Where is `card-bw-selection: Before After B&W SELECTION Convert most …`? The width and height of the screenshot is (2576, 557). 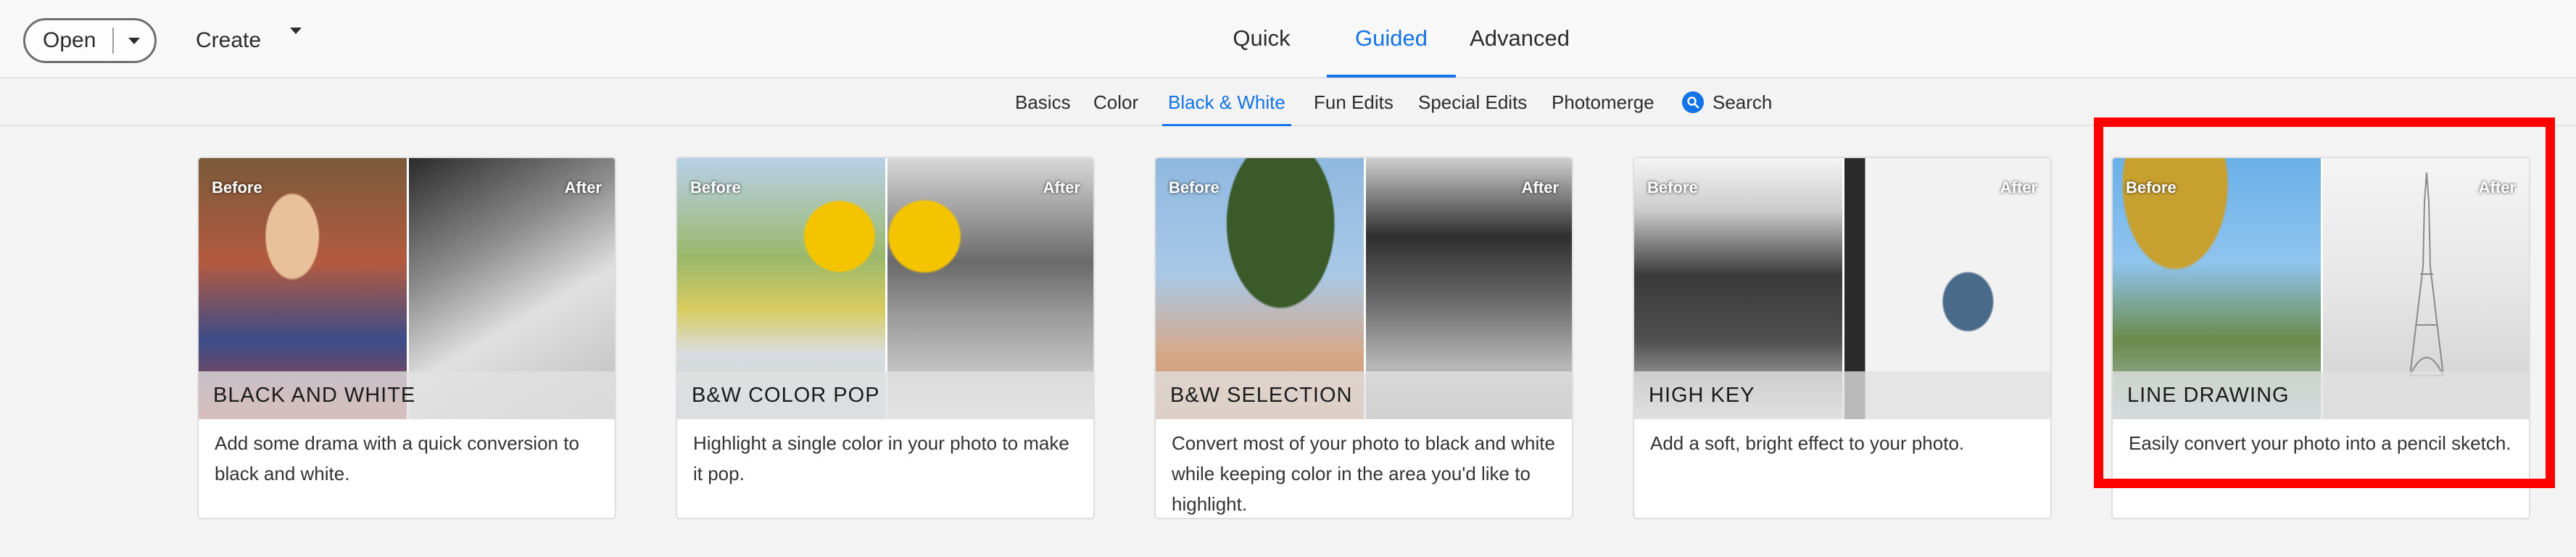 card-bw-selection: Before After B&W SELECTION Convert most … is located at coordinates (1363, 338).